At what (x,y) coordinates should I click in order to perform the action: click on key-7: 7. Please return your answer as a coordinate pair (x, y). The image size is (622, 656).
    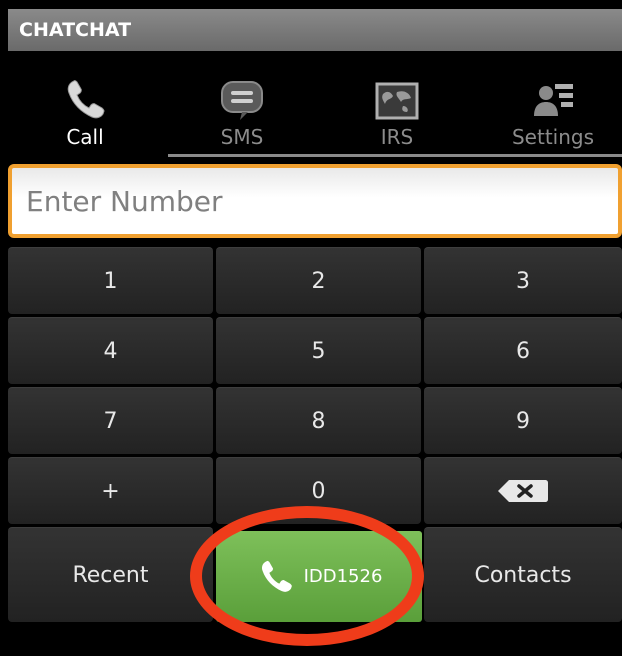
    Looking at the image, I should click on (110, 420).